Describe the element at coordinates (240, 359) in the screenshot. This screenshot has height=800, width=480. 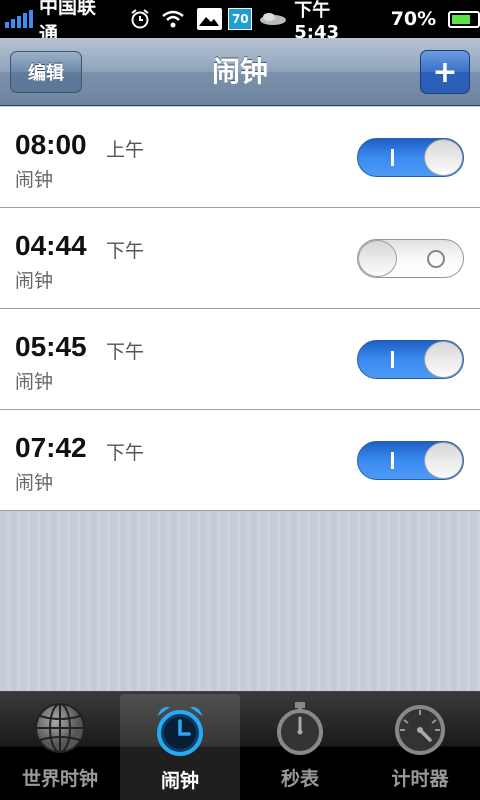
I see `alarm-row: 05:45 下午 闹钟` at that location.